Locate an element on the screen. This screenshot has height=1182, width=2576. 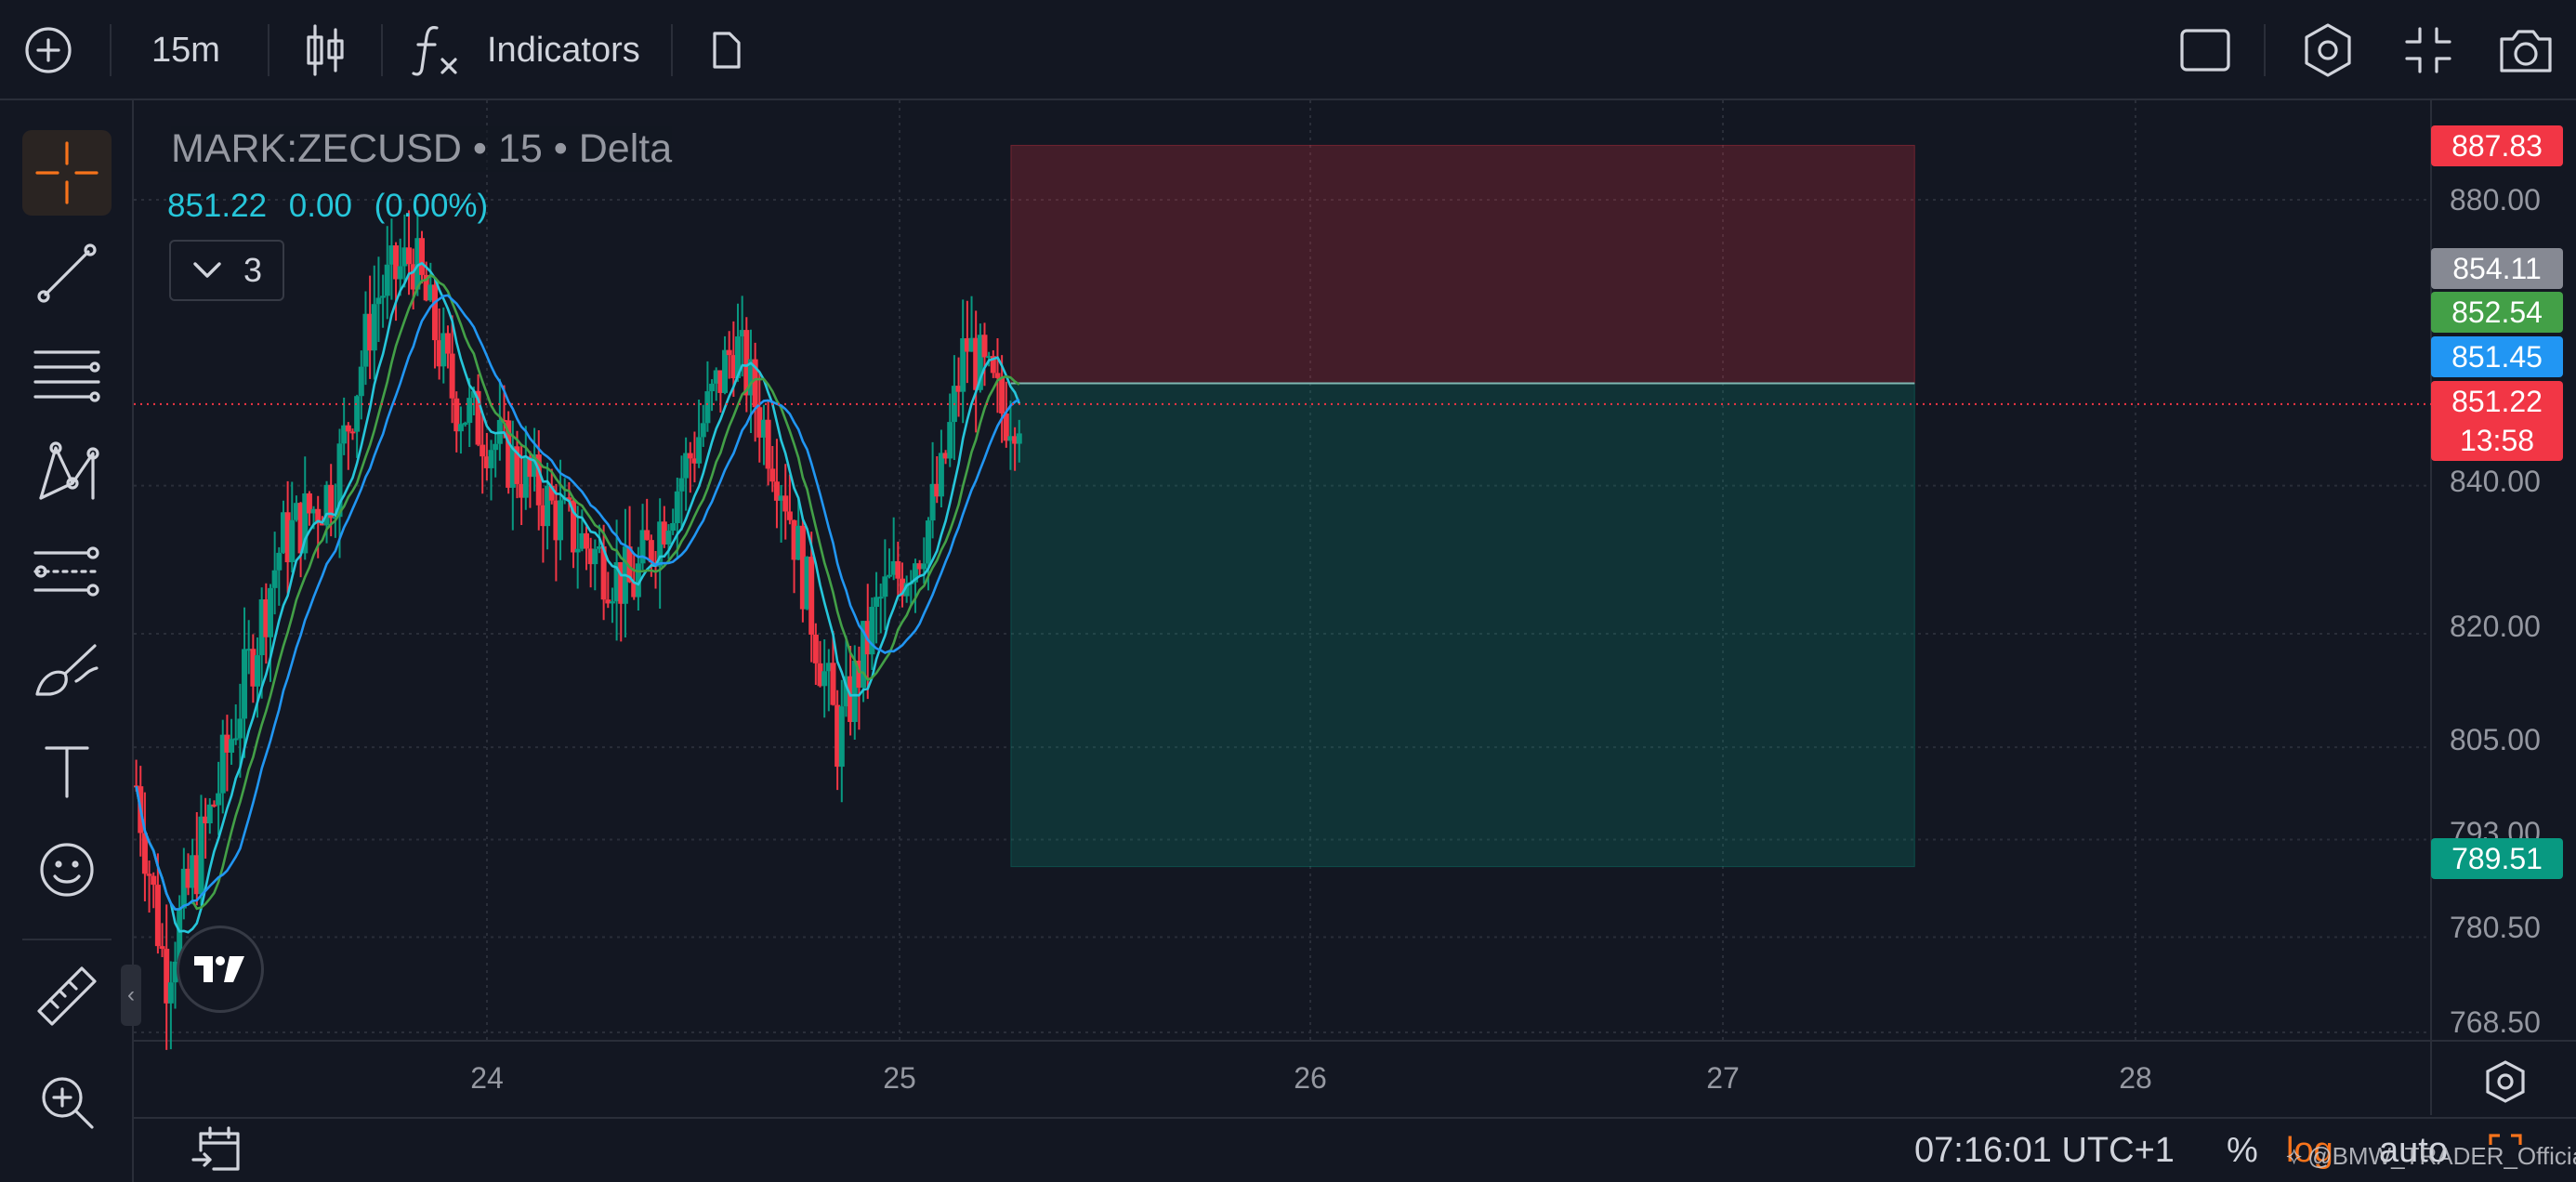
ma-price-label: 854.11 is located at coordinates (2497, 268).